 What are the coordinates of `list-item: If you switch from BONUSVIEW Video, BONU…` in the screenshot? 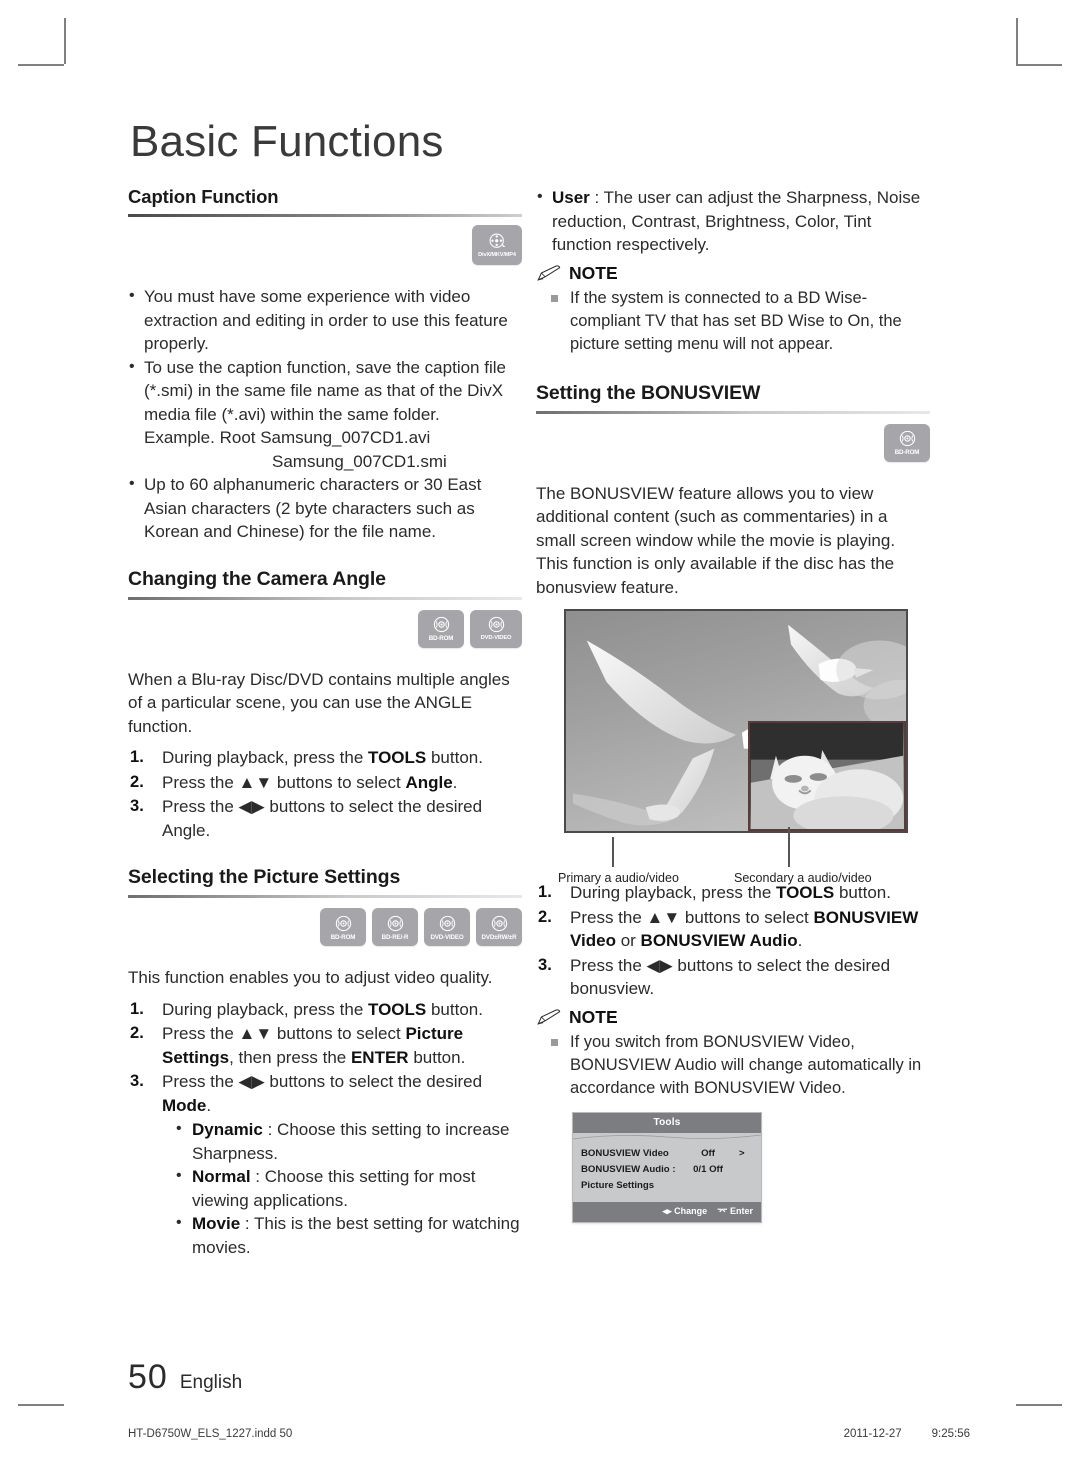 It's located at (740, 1065).